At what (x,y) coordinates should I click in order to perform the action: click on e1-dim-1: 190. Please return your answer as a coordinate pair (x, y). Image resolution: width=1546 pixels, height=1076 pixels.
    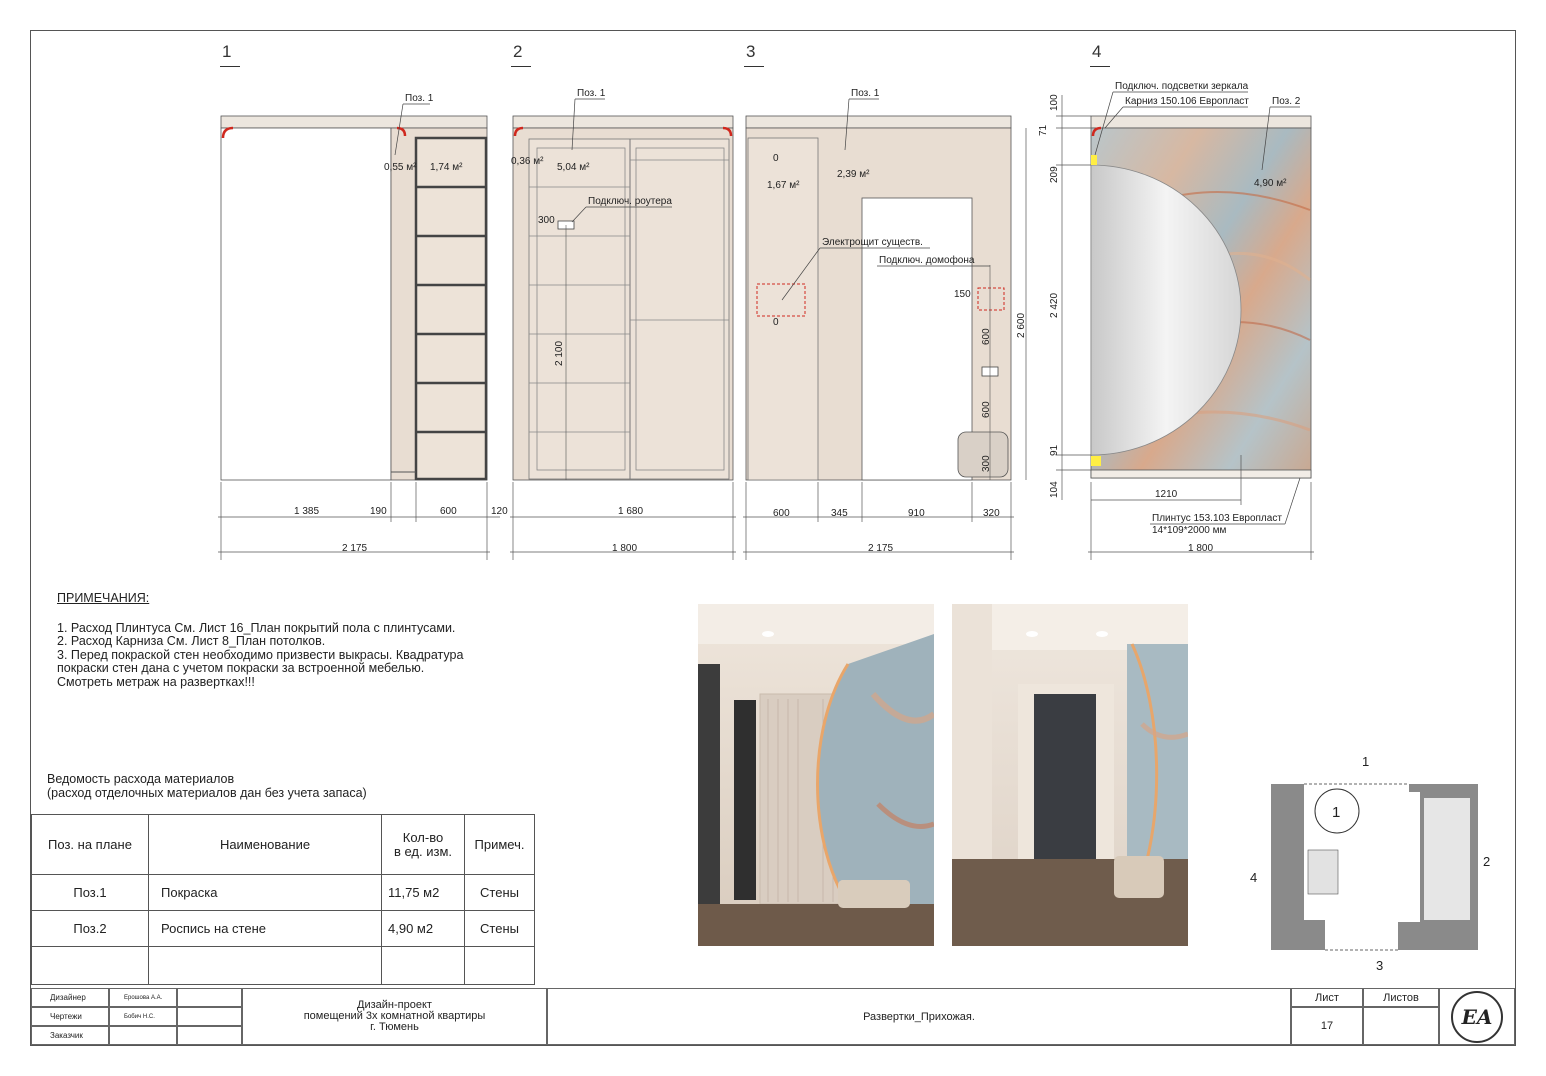
    Looking at the image, I should click on (378, 511).